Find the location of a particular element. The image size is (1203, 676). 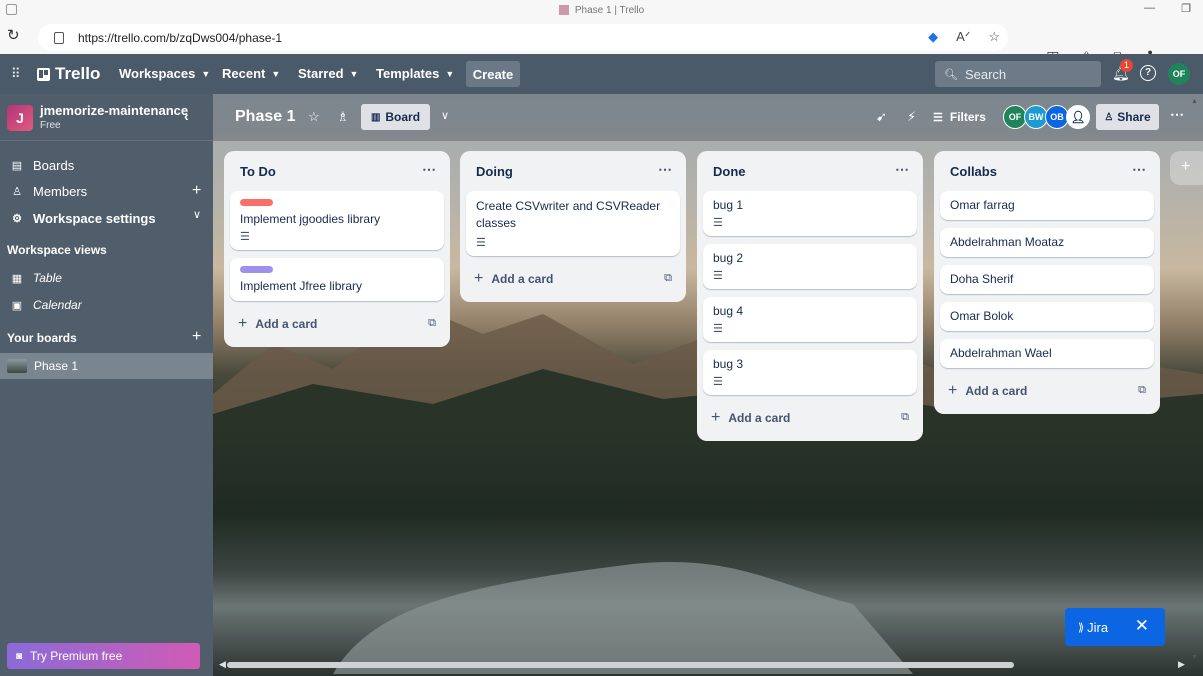

lock-icon is located at coordinates (59, 37).